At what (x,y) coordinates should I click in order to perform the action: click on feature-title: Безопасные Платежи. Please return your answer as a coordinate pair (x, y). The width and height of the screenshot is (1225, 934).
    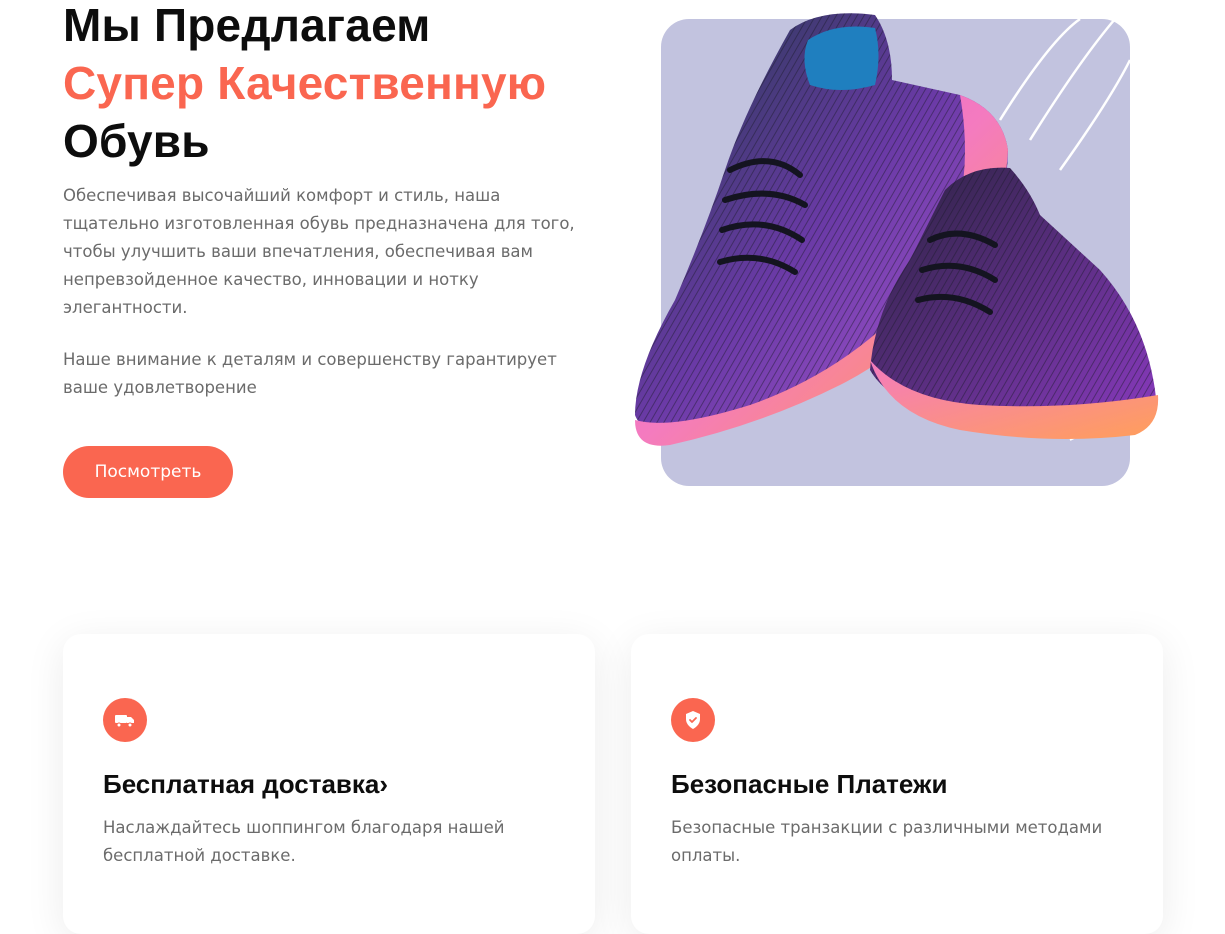
    Looking at the image, I should click on (809, 784).